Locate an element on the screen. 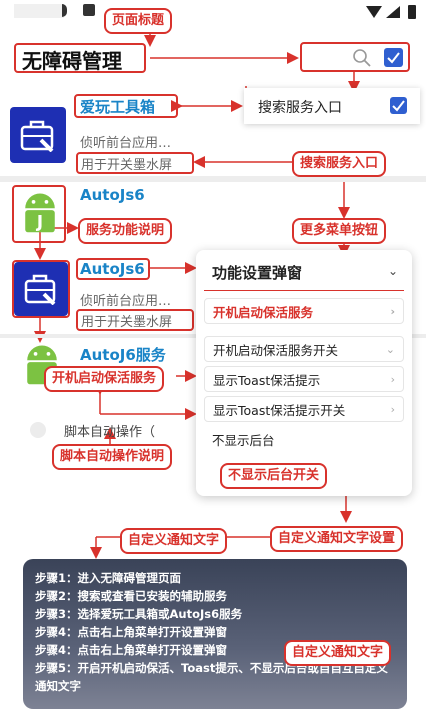 The width and height of the screenshot is (426, 712). status-left-blur is located at coordinates (39, 11).